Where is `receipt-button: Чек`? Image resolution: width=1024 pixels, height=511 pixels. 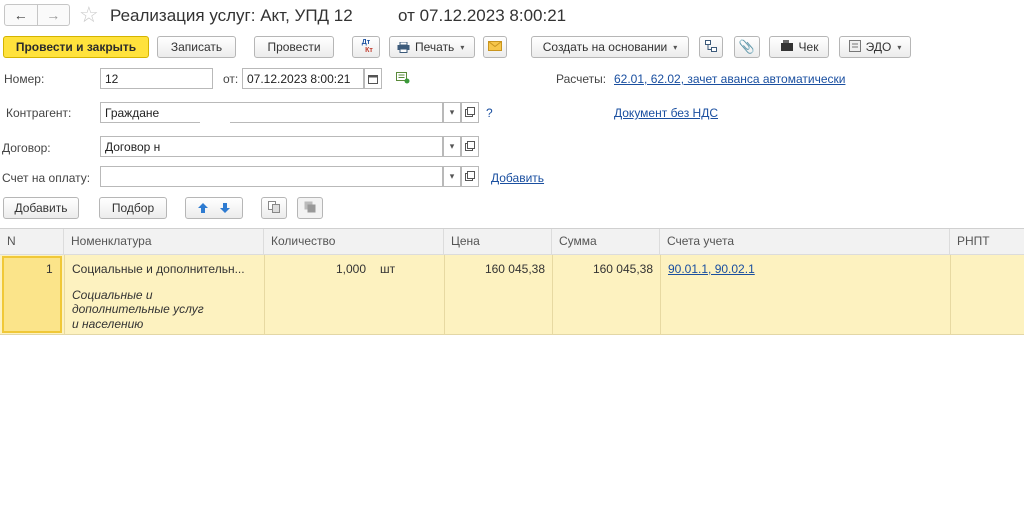
receipt-button: Чек is located at coordinates (799, 47).